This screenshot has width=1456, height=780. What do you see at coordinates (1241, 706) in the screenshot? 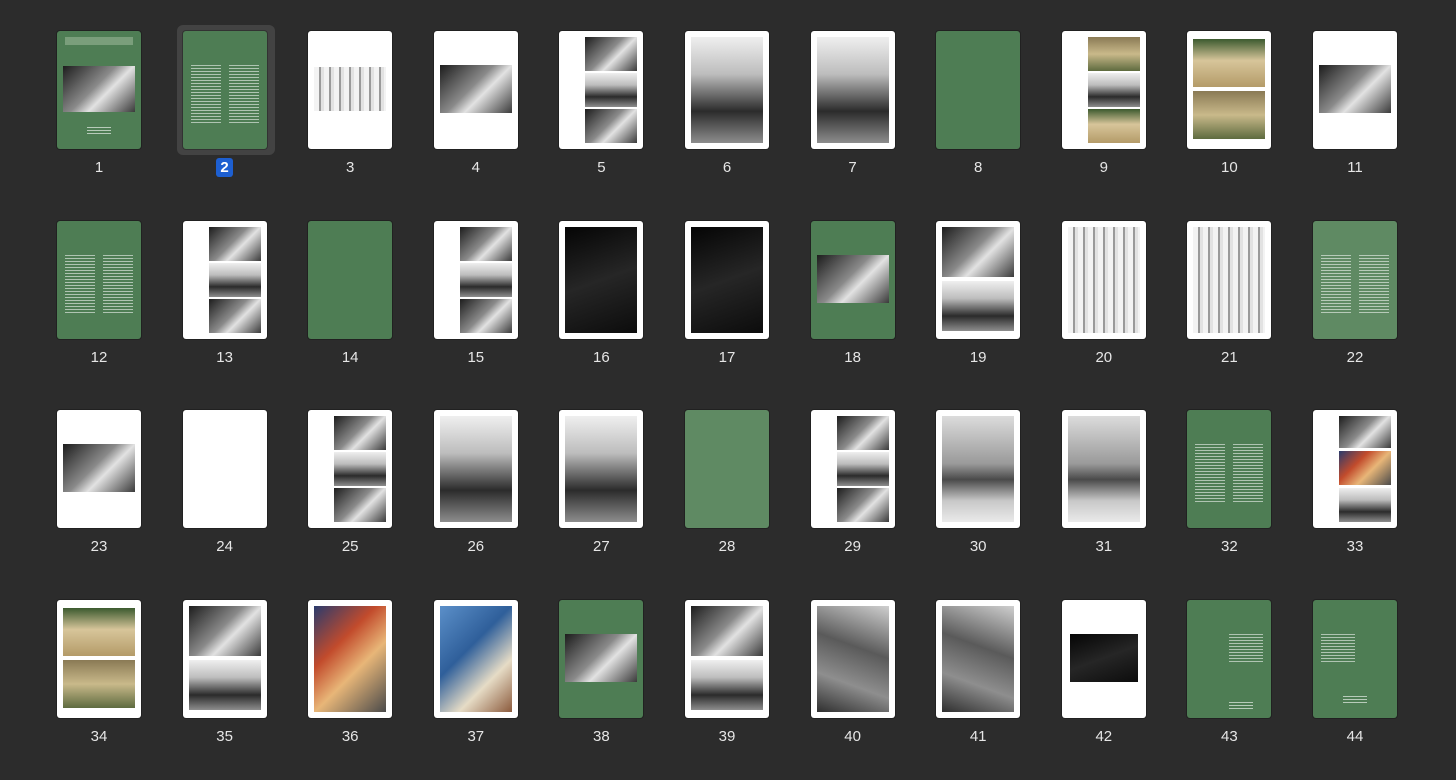
I see `page-footnote` at bounding box center [1241, 706].